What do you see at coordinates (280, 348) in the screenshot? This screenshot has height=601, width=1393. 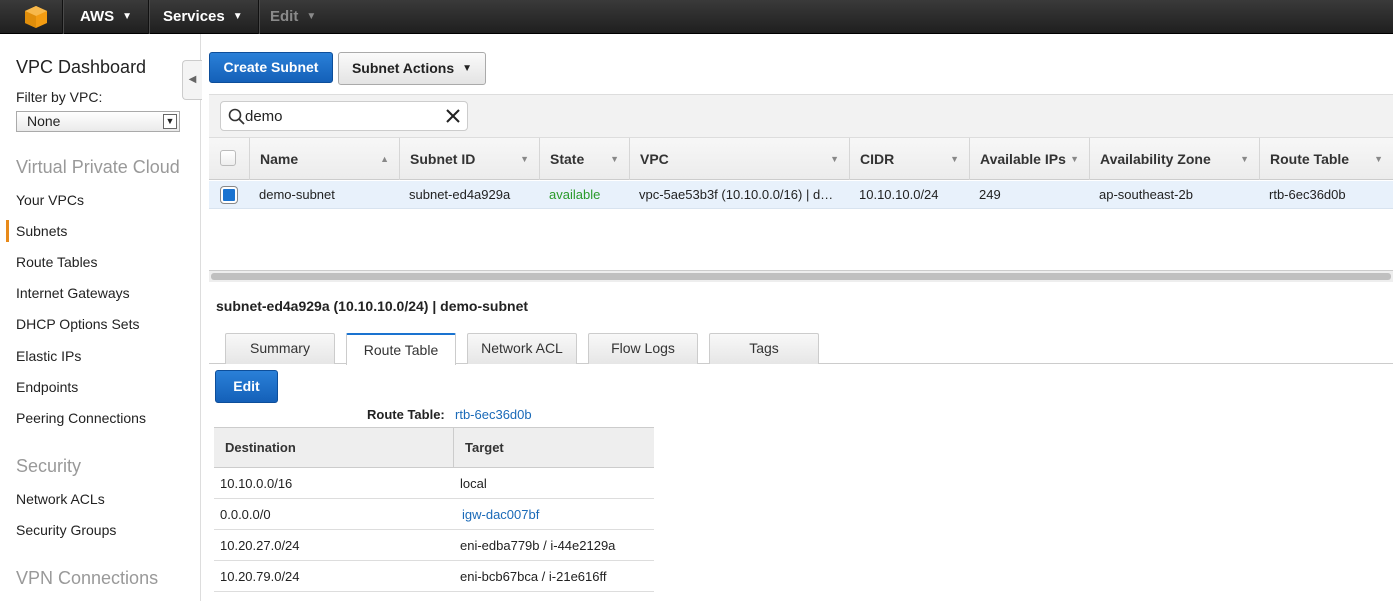 I see `tab-summary: Summary` at bounding box center [280, 348].